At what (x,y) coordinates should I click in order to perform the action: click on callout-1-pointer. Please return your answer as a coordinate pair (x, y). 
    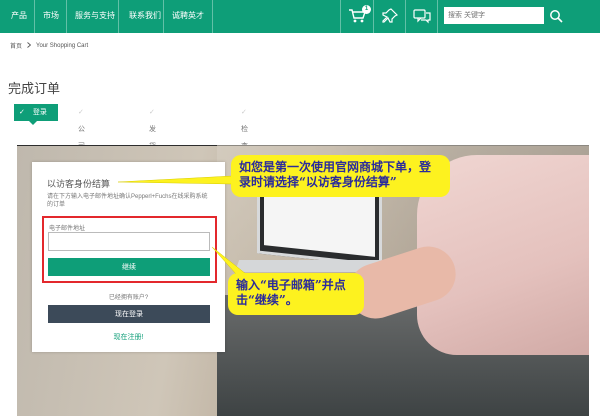
    Looking at the image, I should click on (175, 180).